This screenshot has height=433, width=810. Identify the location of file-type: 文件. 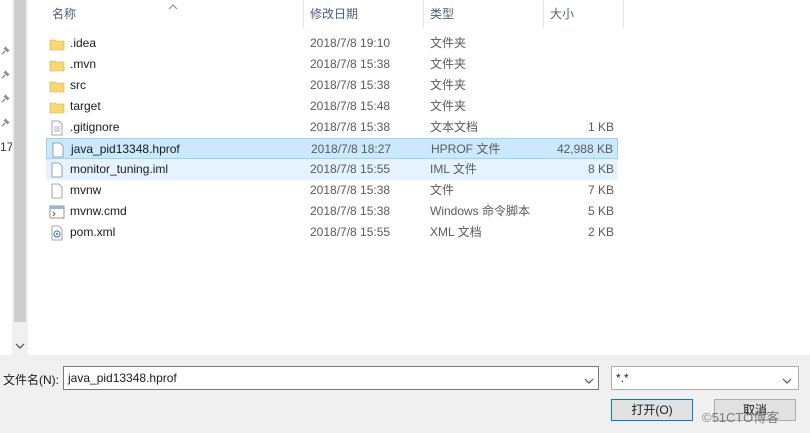
(442, 190).